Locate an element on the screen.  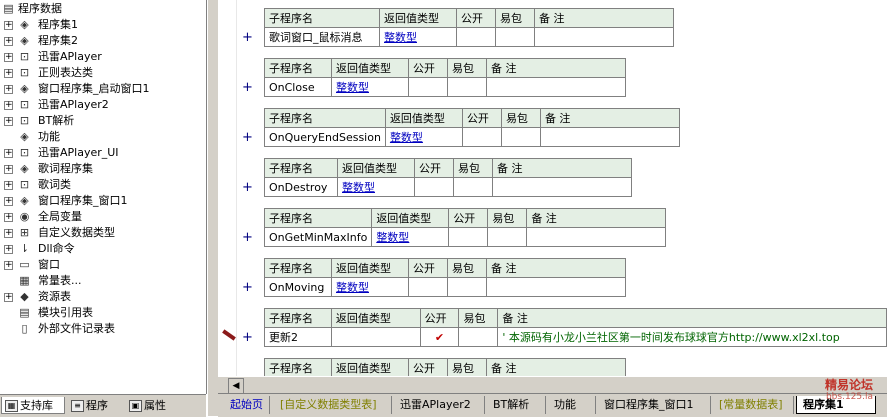
document-tab: 功能 is located at coordinates (572, 405).